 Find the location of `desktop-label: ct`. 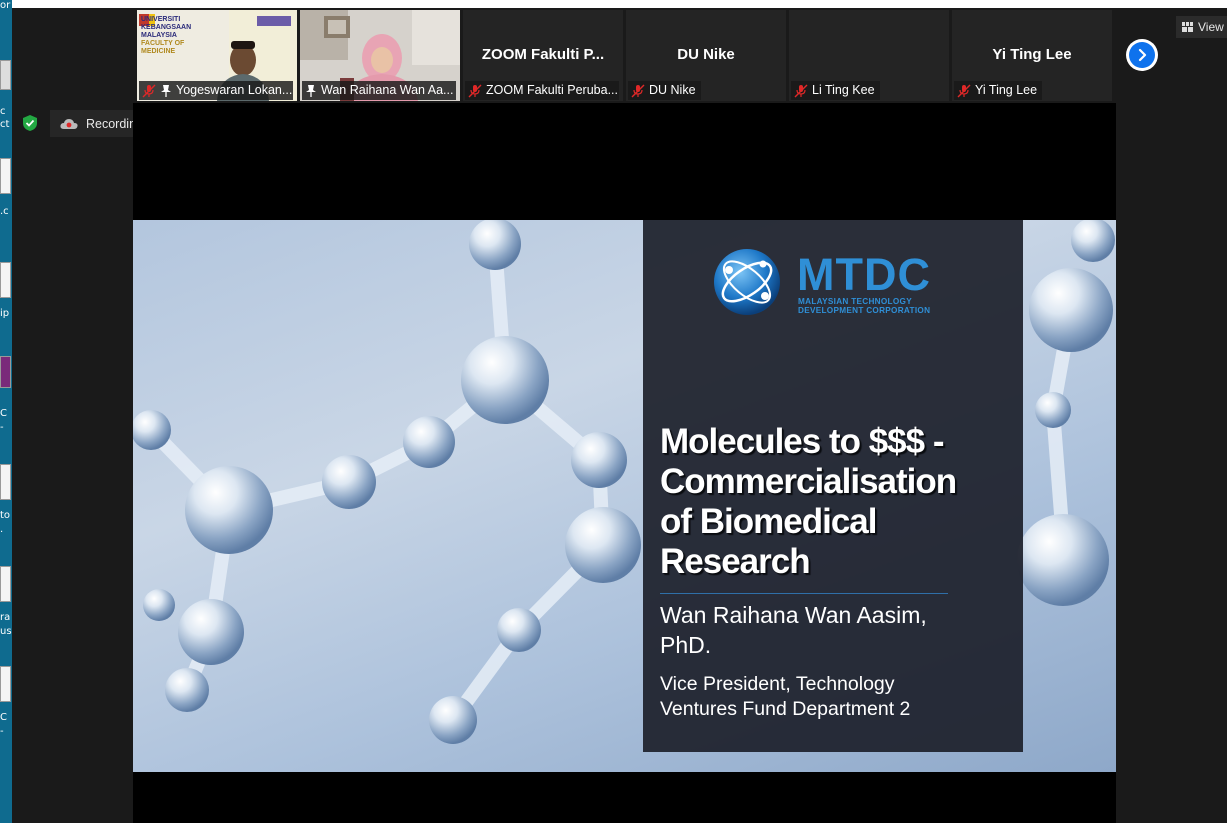

desktop-label: ct is located at coordinates (5, 124).